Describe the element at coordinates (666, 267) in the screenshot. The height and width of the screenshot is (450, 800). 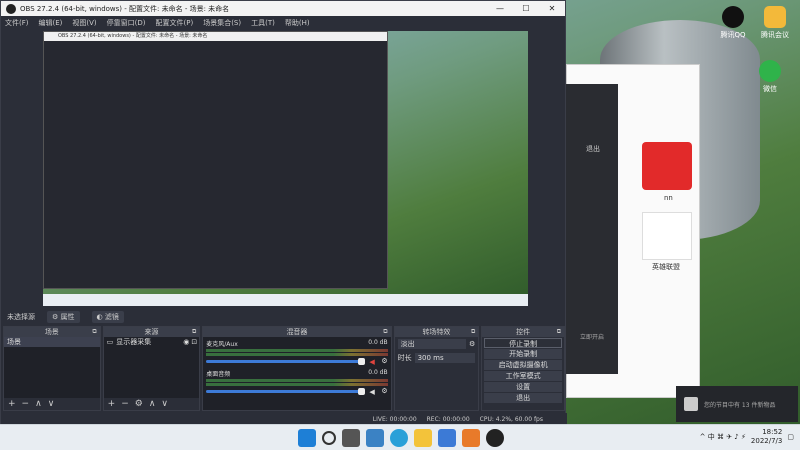
I see `game-label-lol: 英雄联盟` at that location.